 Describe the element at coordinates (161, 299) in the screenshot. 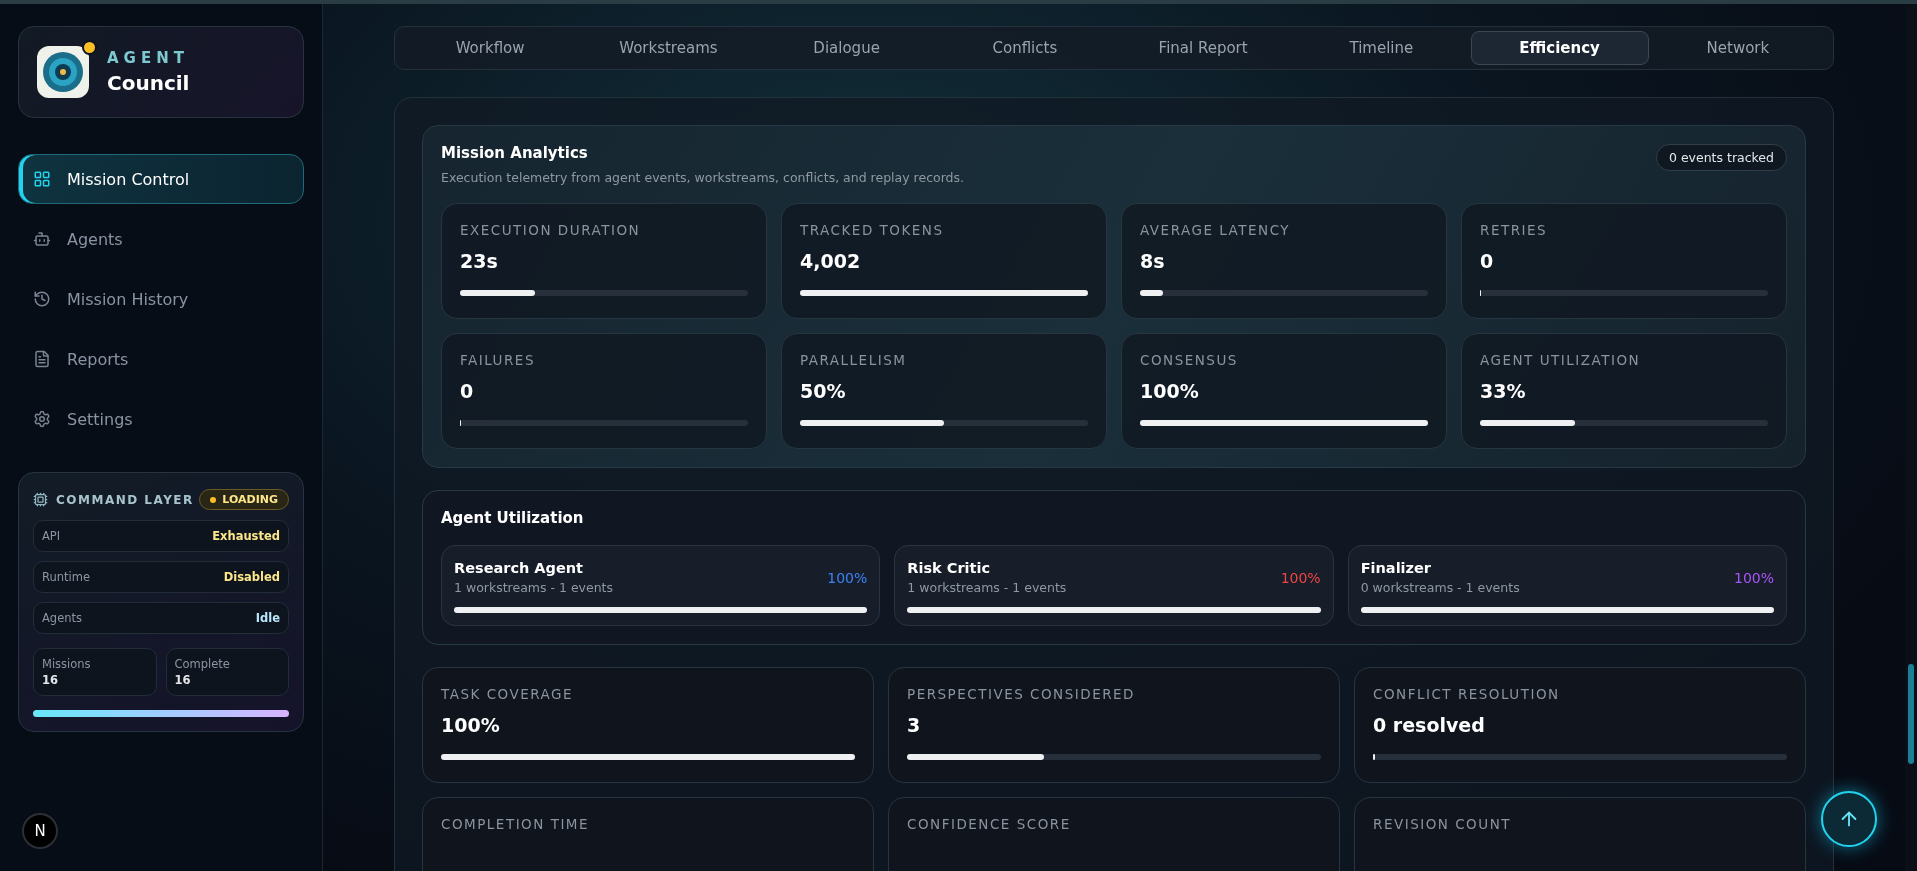

I see `nav-item: Mission History` at that location.